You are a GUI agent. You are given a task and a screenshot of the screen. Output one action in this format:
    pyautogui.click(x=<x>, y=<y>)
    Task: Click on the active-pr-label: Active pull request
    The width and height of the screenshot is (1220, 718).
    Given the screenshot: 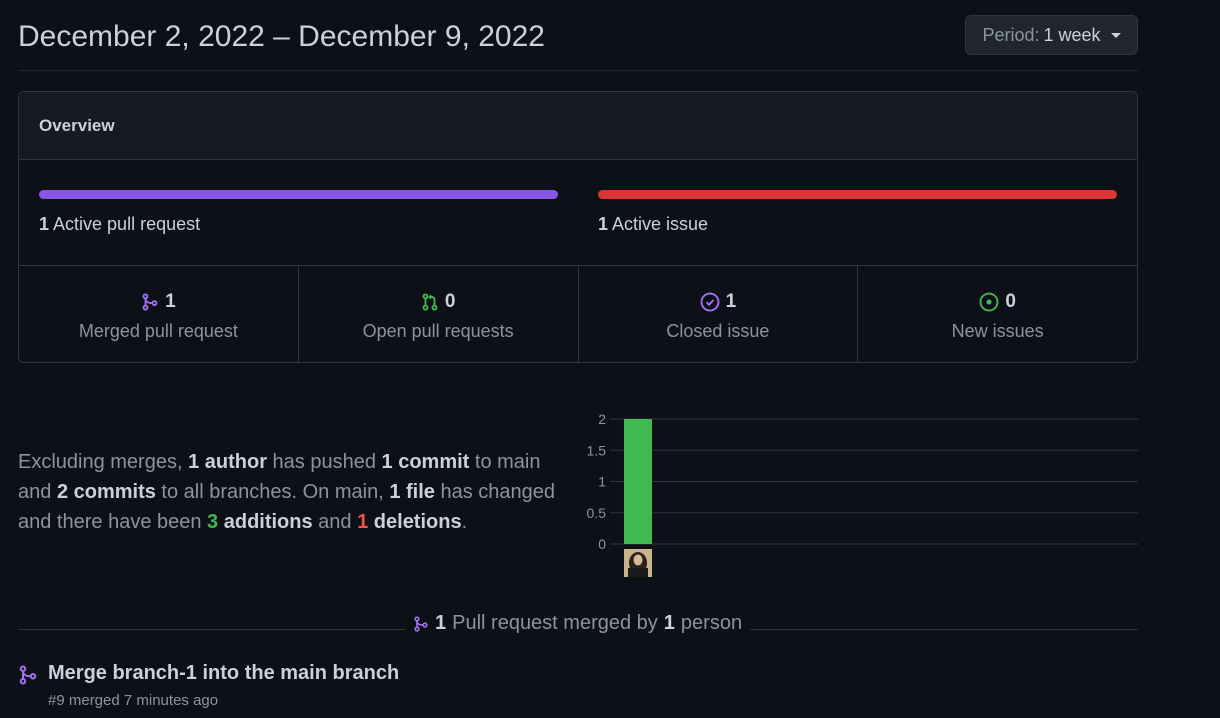 What is the action you would take?
    pyautogui.click(x=127, y=224)
    